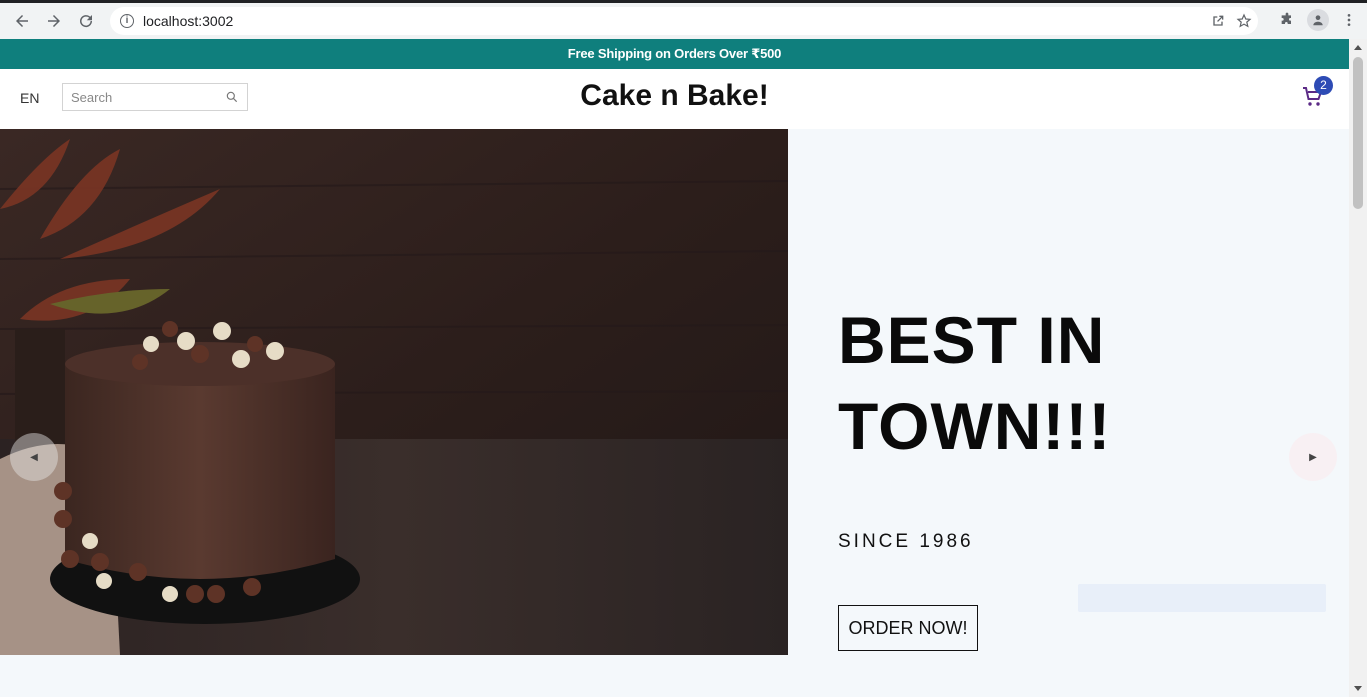  Describe the element at coordinates (1358, 133) in the screenshot. I see `scrollbar-thumb` at that location.